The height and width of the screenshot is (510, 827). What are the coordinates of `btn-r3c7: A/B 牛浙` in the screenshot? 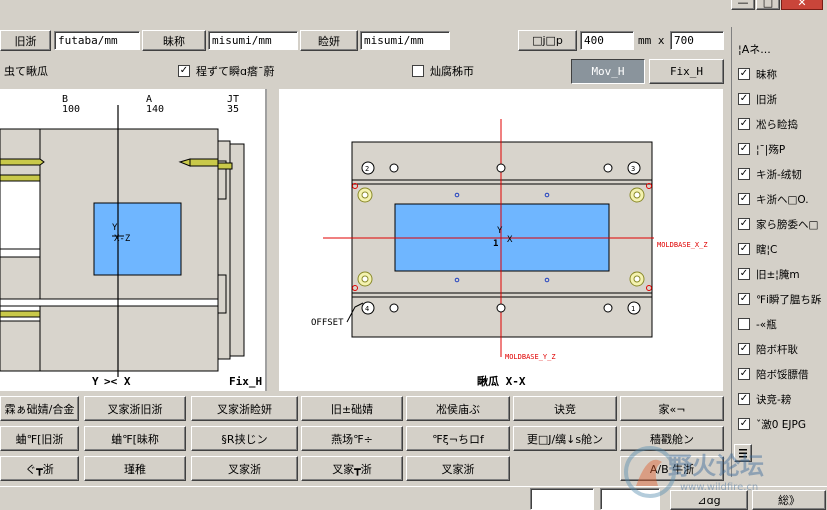 It's located at (672, 468).